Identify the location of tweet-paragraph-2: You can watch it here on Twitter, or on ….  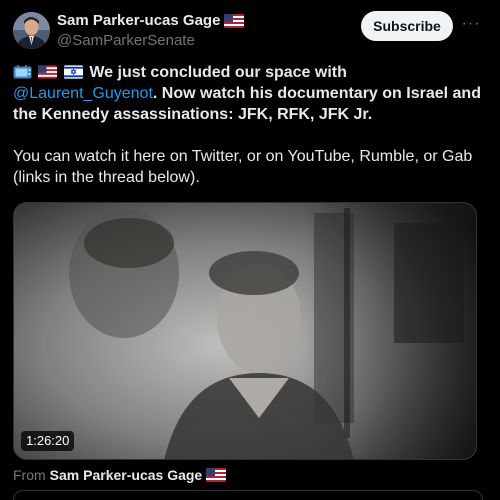
(243, 167).